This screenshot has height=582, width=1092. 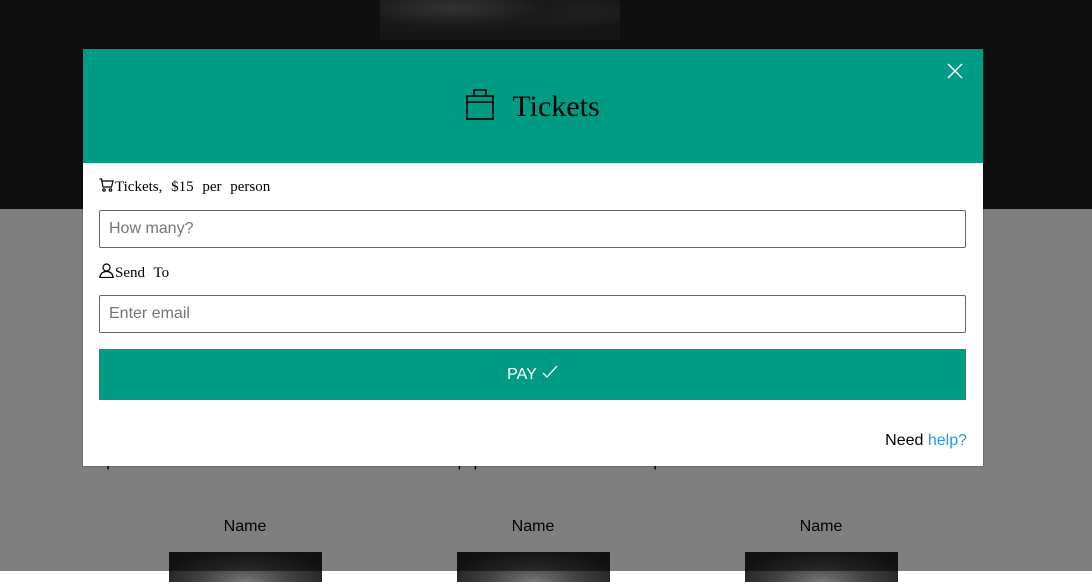 I want to click on help-link: help?, so click(x=947, y=440).